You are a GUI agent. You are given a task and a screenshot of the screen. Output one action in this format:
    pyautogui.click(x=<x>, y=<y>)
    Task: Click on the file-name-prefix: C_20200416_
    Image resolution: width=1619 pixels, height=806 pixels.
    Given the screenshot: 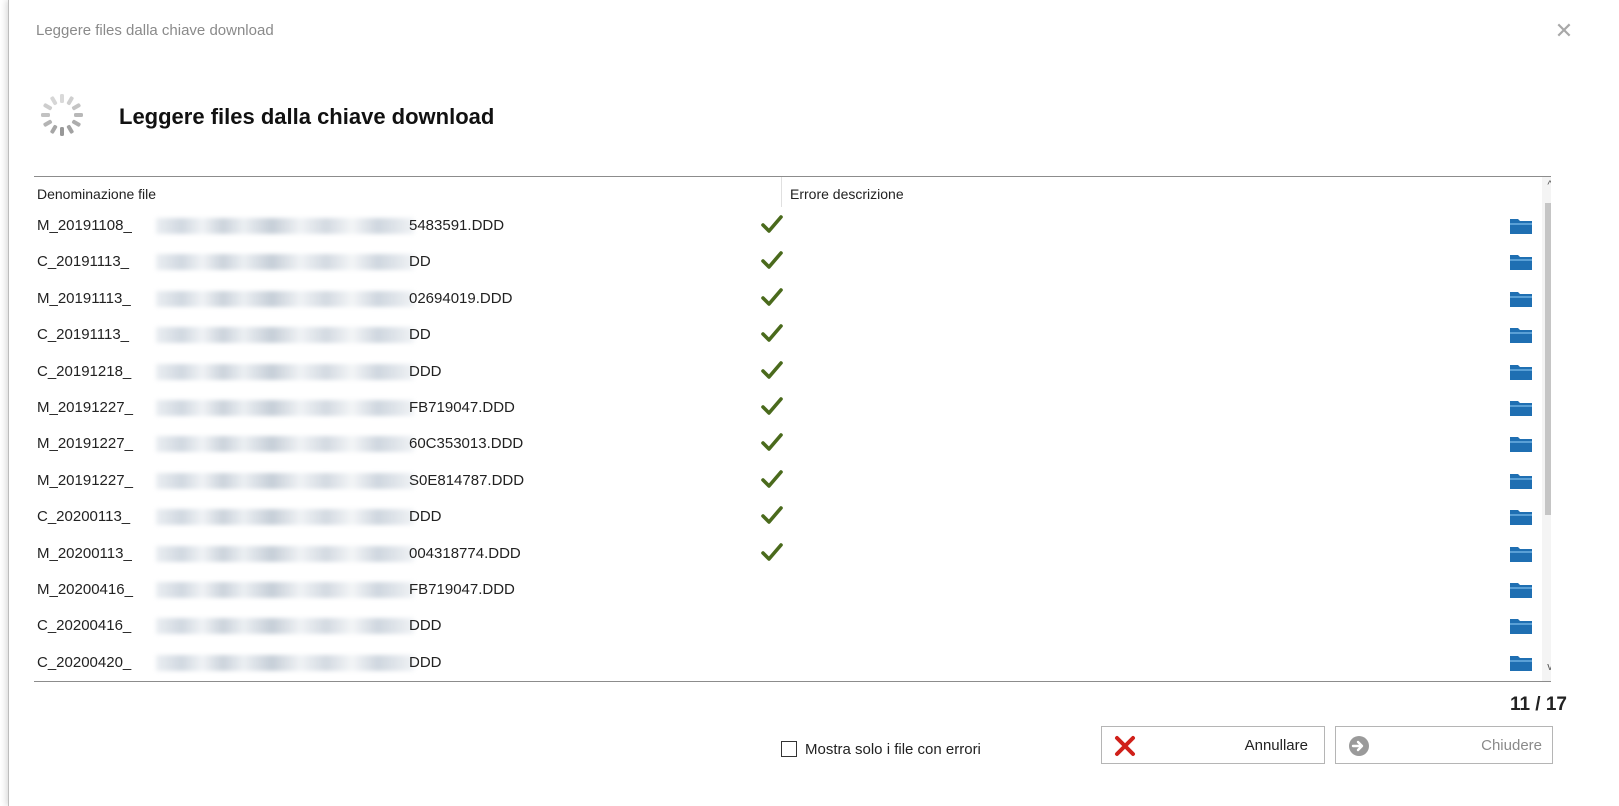 What is the action you would take?
    pyautogui.click(x=84, y=626)
    